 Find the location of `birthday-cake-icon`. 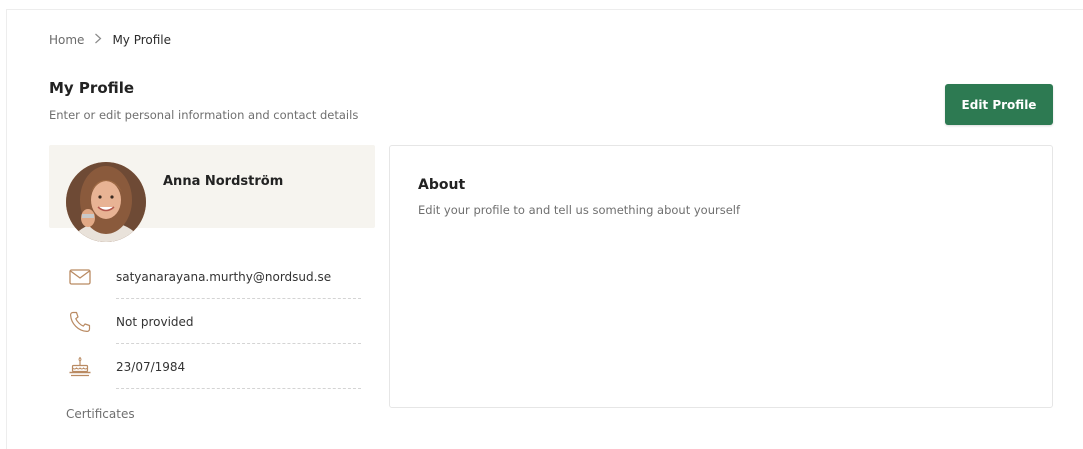

birthday-cake-icon is located at coordinates (80, 367).